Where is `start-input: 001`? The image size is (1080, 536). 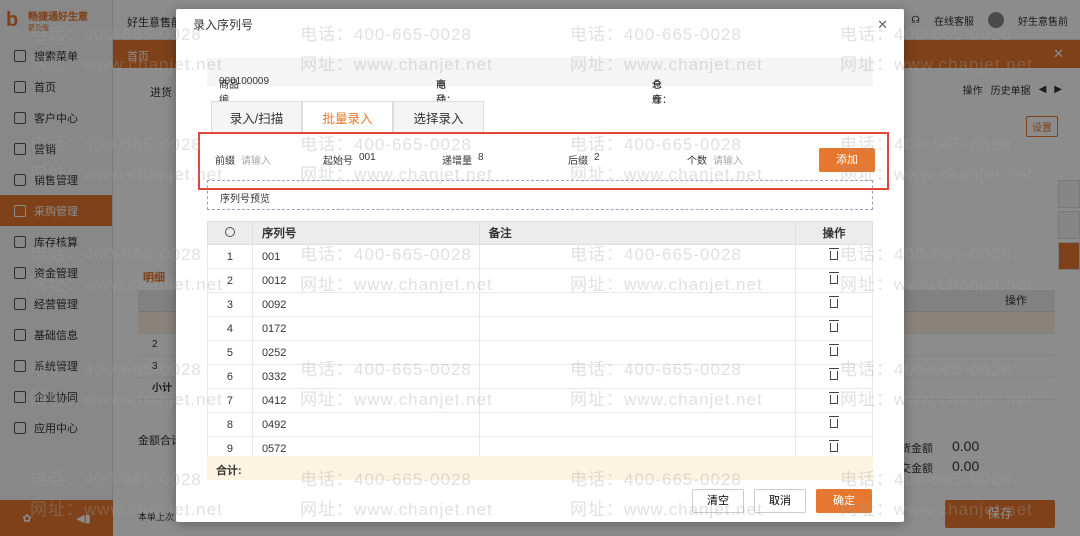 start-input: 001 is located at coordinates (367, 159).